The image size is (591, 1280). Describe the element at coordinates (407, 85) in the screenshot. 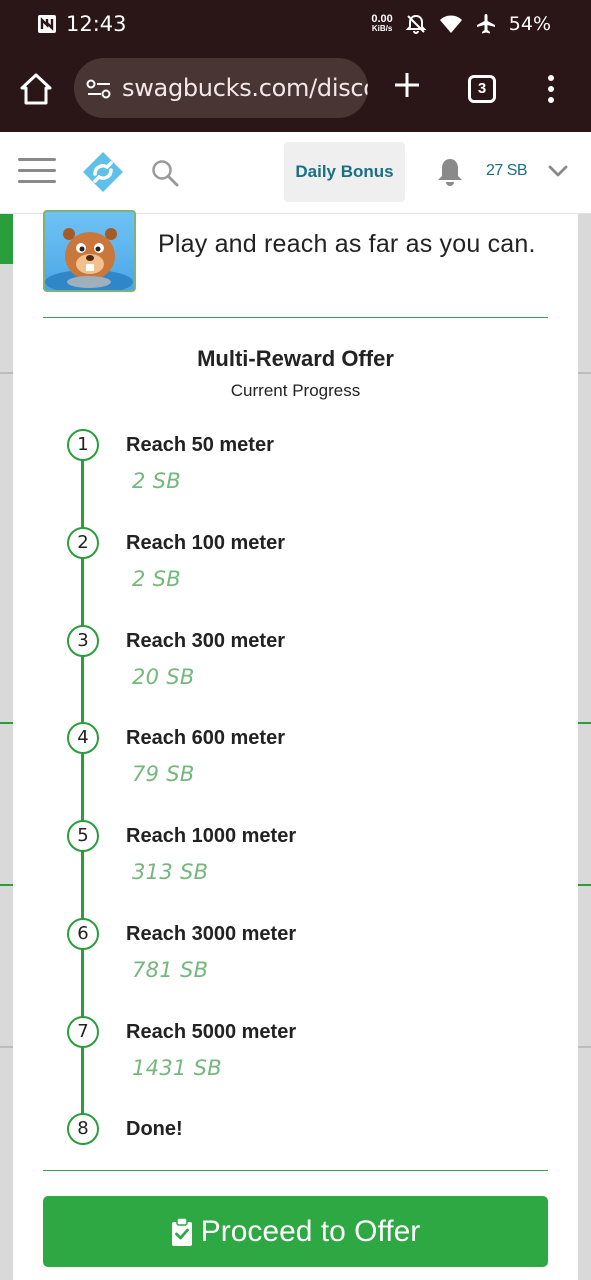

I see `plus-icon` at that location.